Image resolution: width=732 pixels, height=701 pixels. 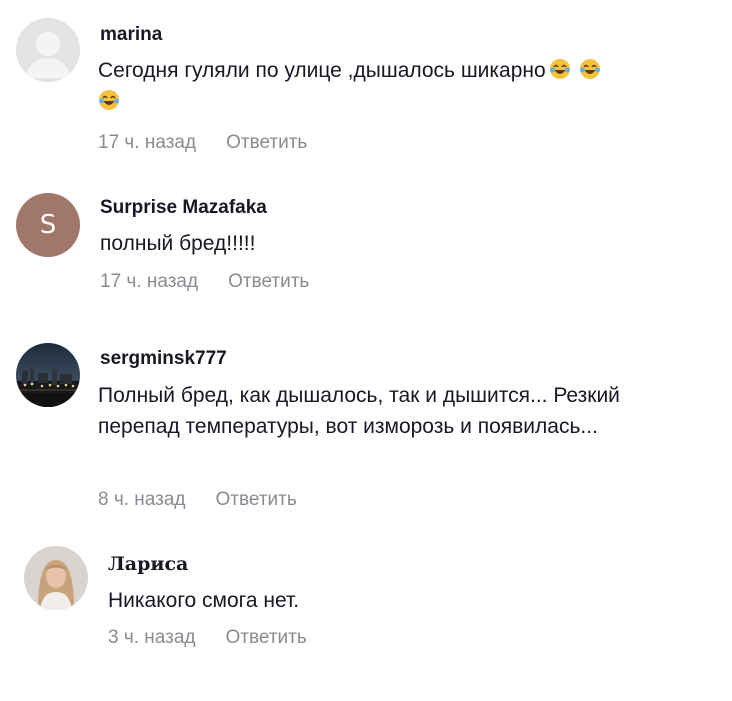 What do you see at coordinates (48, 55) in the screenshot?
I see `default-avatar-icon` at bounding box center [48, 55].